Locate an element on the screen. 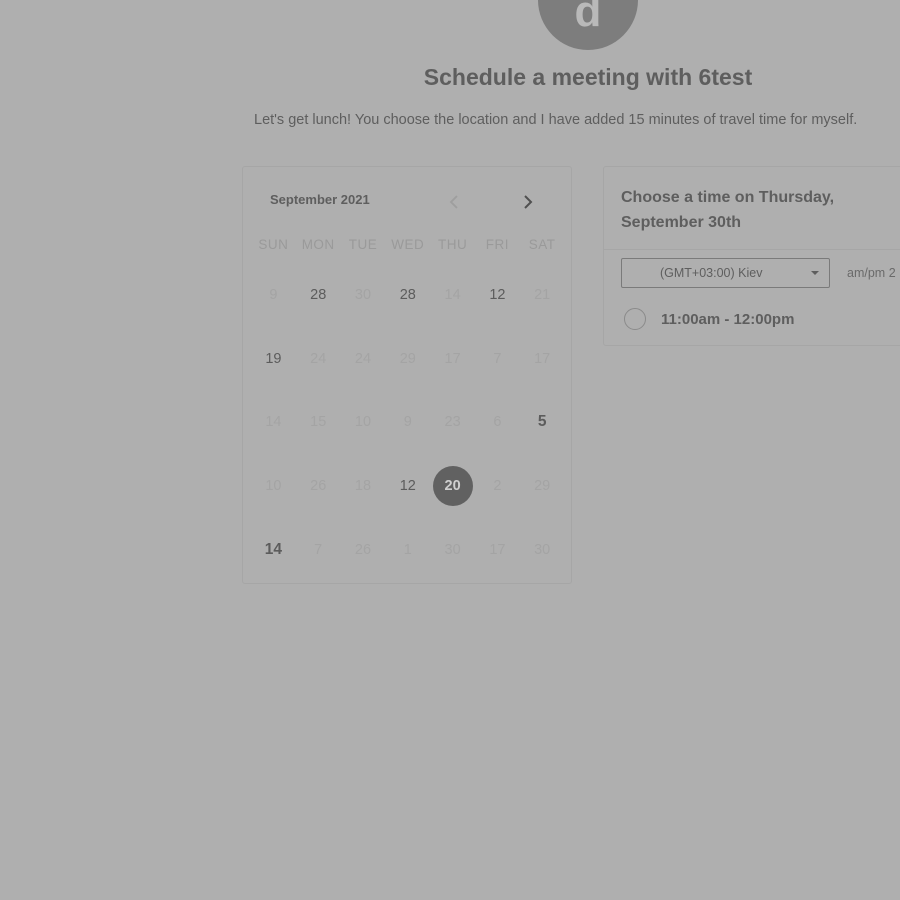 The image size is (900, 900). caret-down-icon is located at coordinates (815, 273).